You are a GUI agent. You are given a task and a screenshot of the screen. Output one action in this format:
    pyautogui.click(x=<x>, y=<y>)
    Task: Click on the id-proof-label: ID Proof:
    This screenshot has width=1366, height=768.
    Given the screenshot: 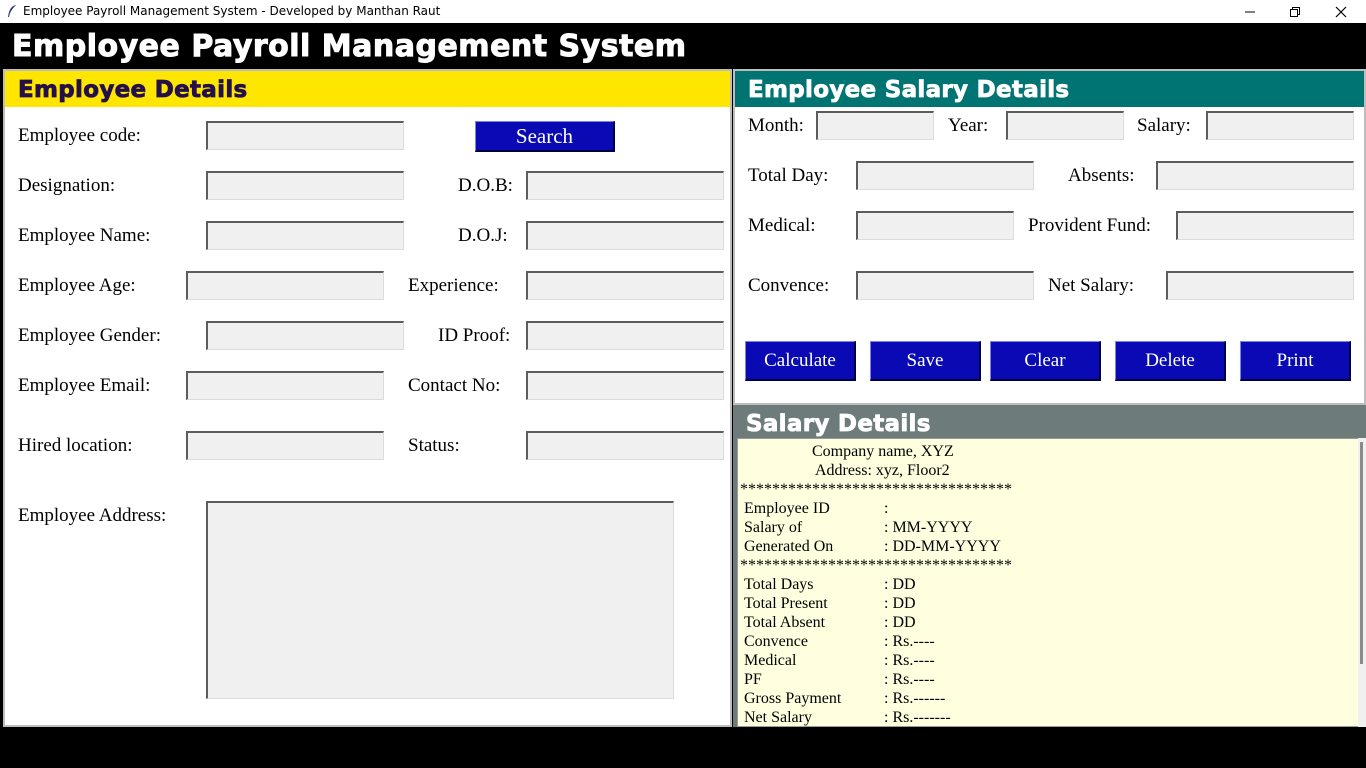 What is the action you would take?
    pyautogui.click(x=474, y=335)
    